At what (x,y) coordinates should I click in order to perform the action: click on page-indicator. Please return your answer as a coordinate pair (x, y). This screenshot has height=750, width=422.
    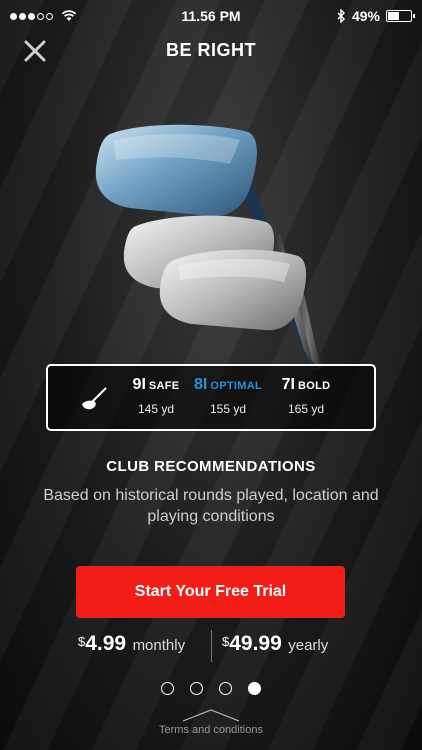
    Looking at the image, I should click on (211, 688).